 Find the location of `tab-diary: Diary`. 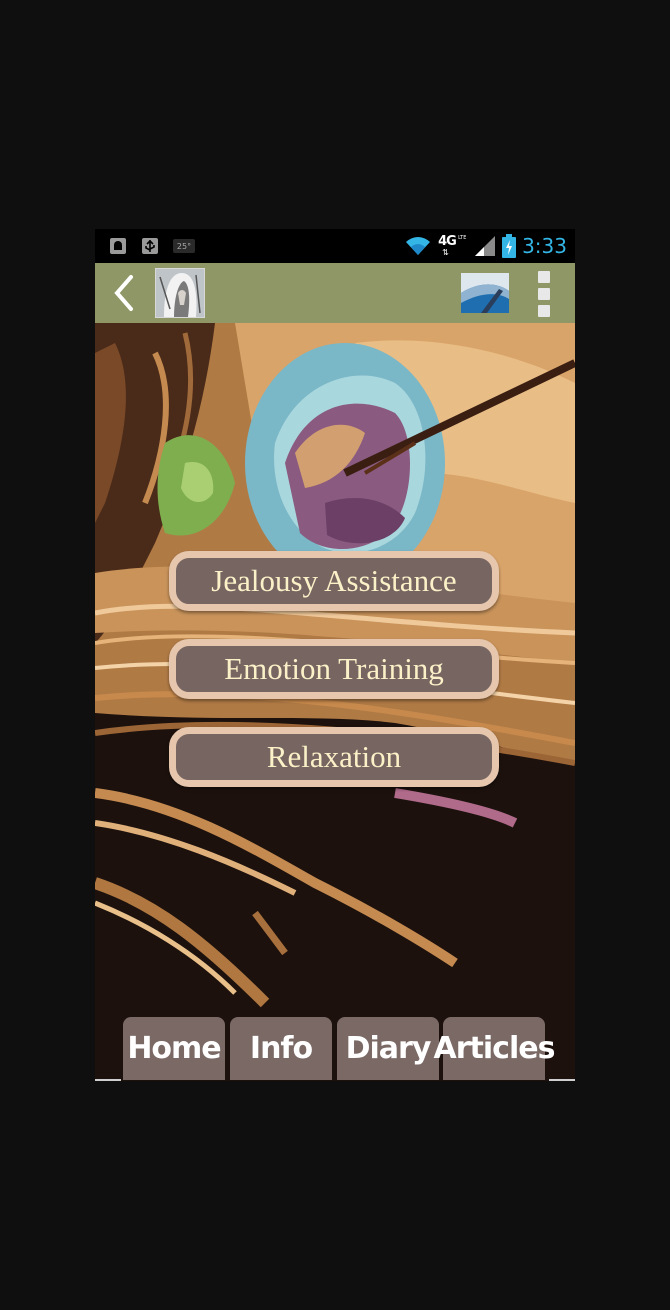

tab-diary: Diary is located at coordinates (388, 1048).